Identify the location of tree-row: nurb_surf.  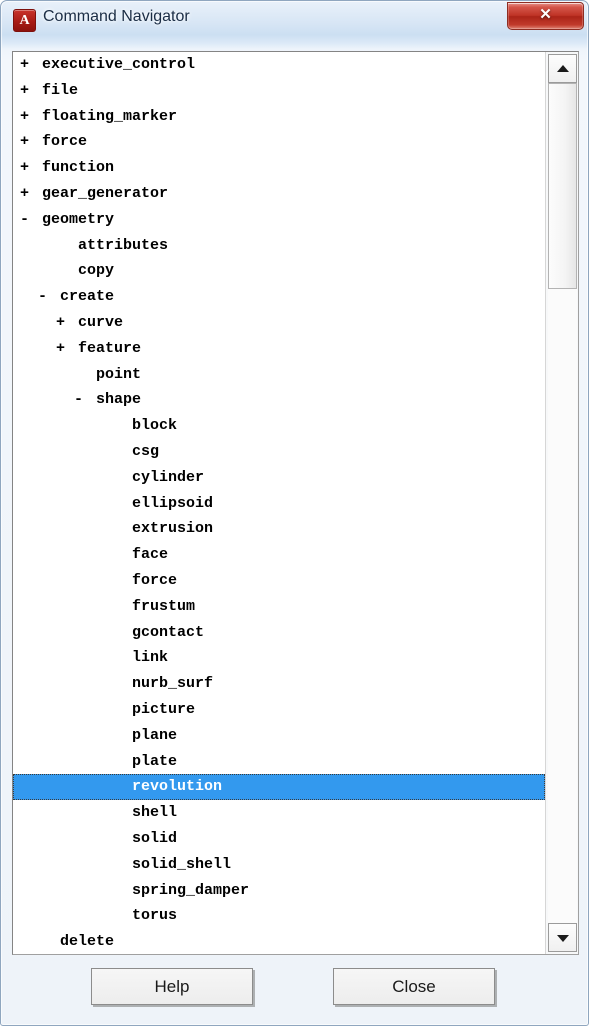
(279, 684).